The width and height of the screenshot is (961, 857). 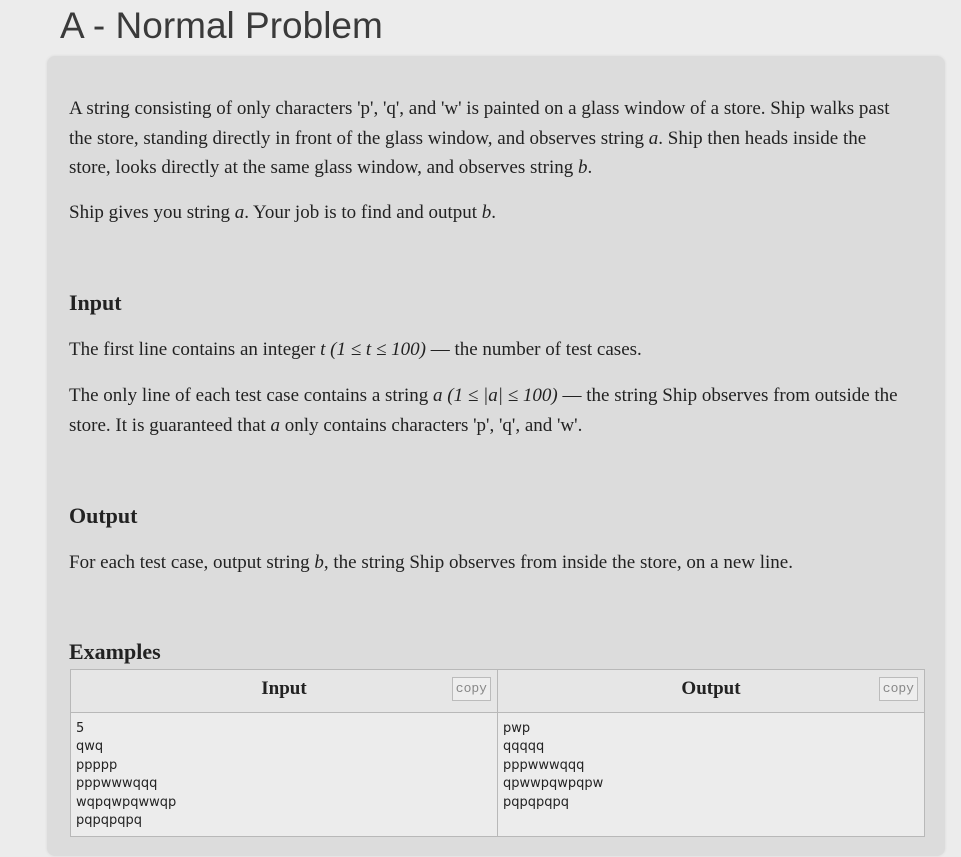 I want to click on example-output-text: pwp qqqqq pppwwwqqq qpwwpqwpqpw pqpqpqpq, so click(x=553, y=766).